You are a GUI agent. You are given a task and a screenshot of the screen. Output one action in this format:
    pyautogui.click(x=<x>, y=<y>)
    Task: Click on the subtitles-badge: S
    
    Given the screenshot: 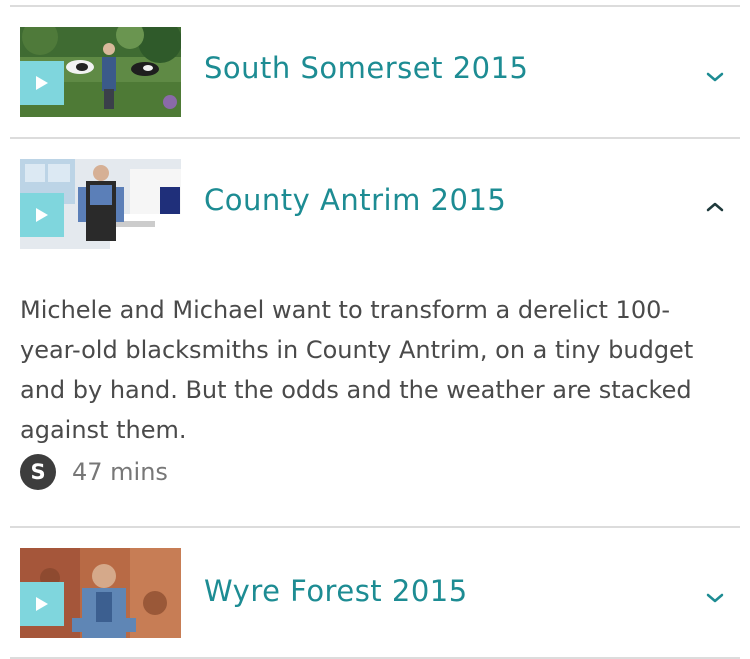 What is the action you would take?
    pyautogui.click(x=38, y=472)
    